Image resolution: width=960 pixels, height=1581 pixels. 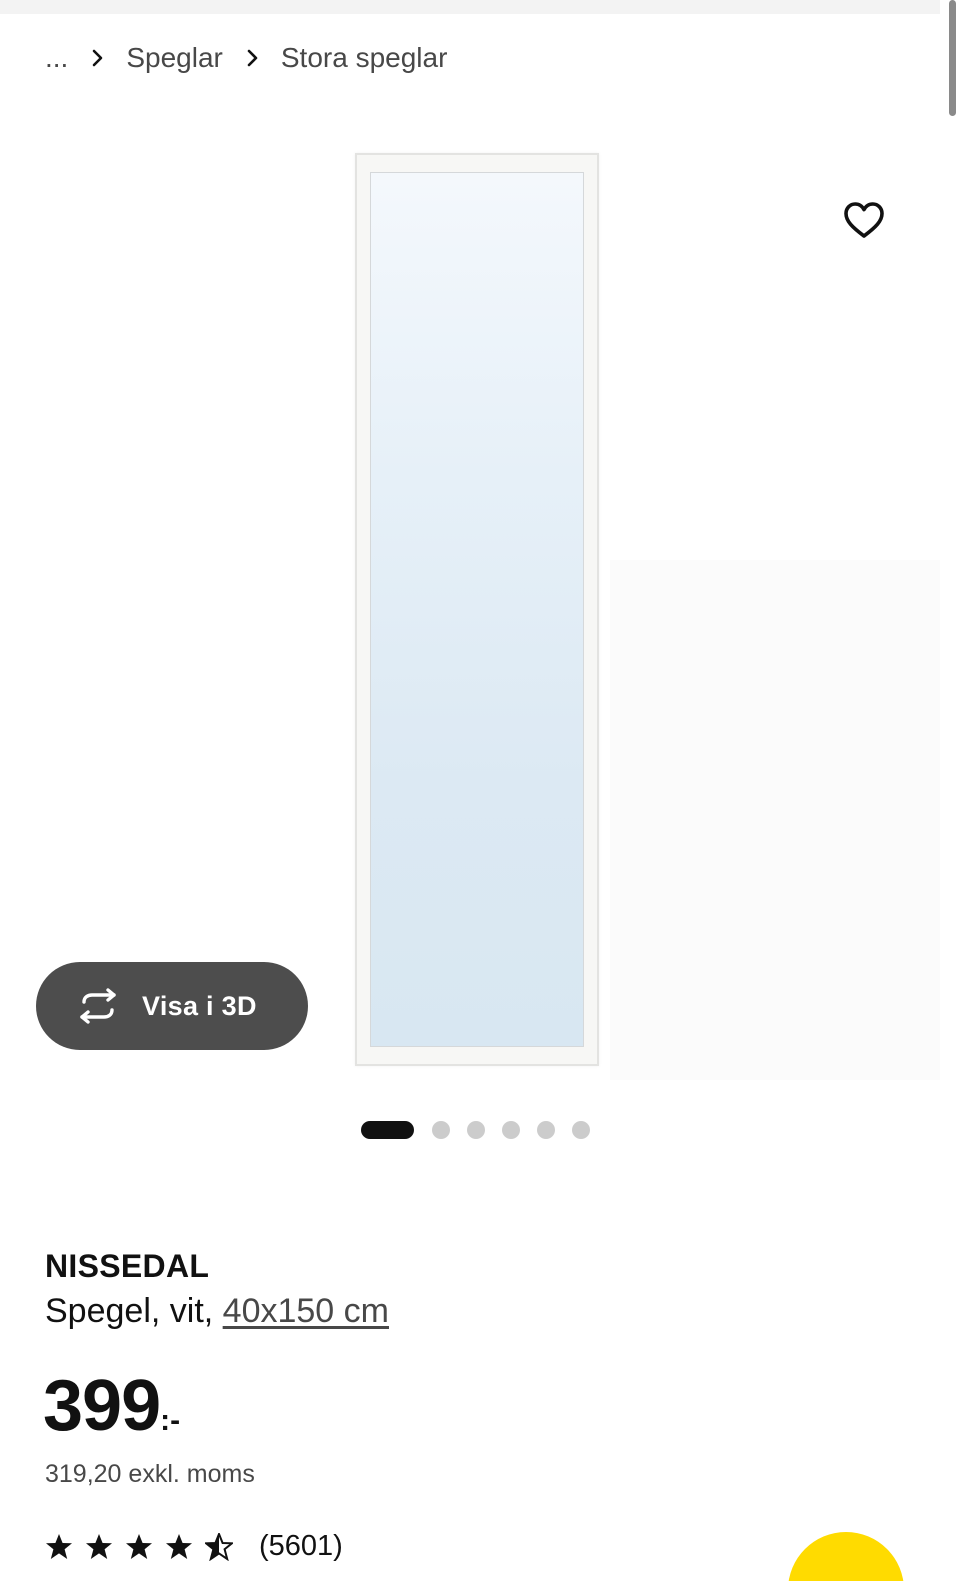 I want to click on price-integer: 399, so click(x=102, y=1406).